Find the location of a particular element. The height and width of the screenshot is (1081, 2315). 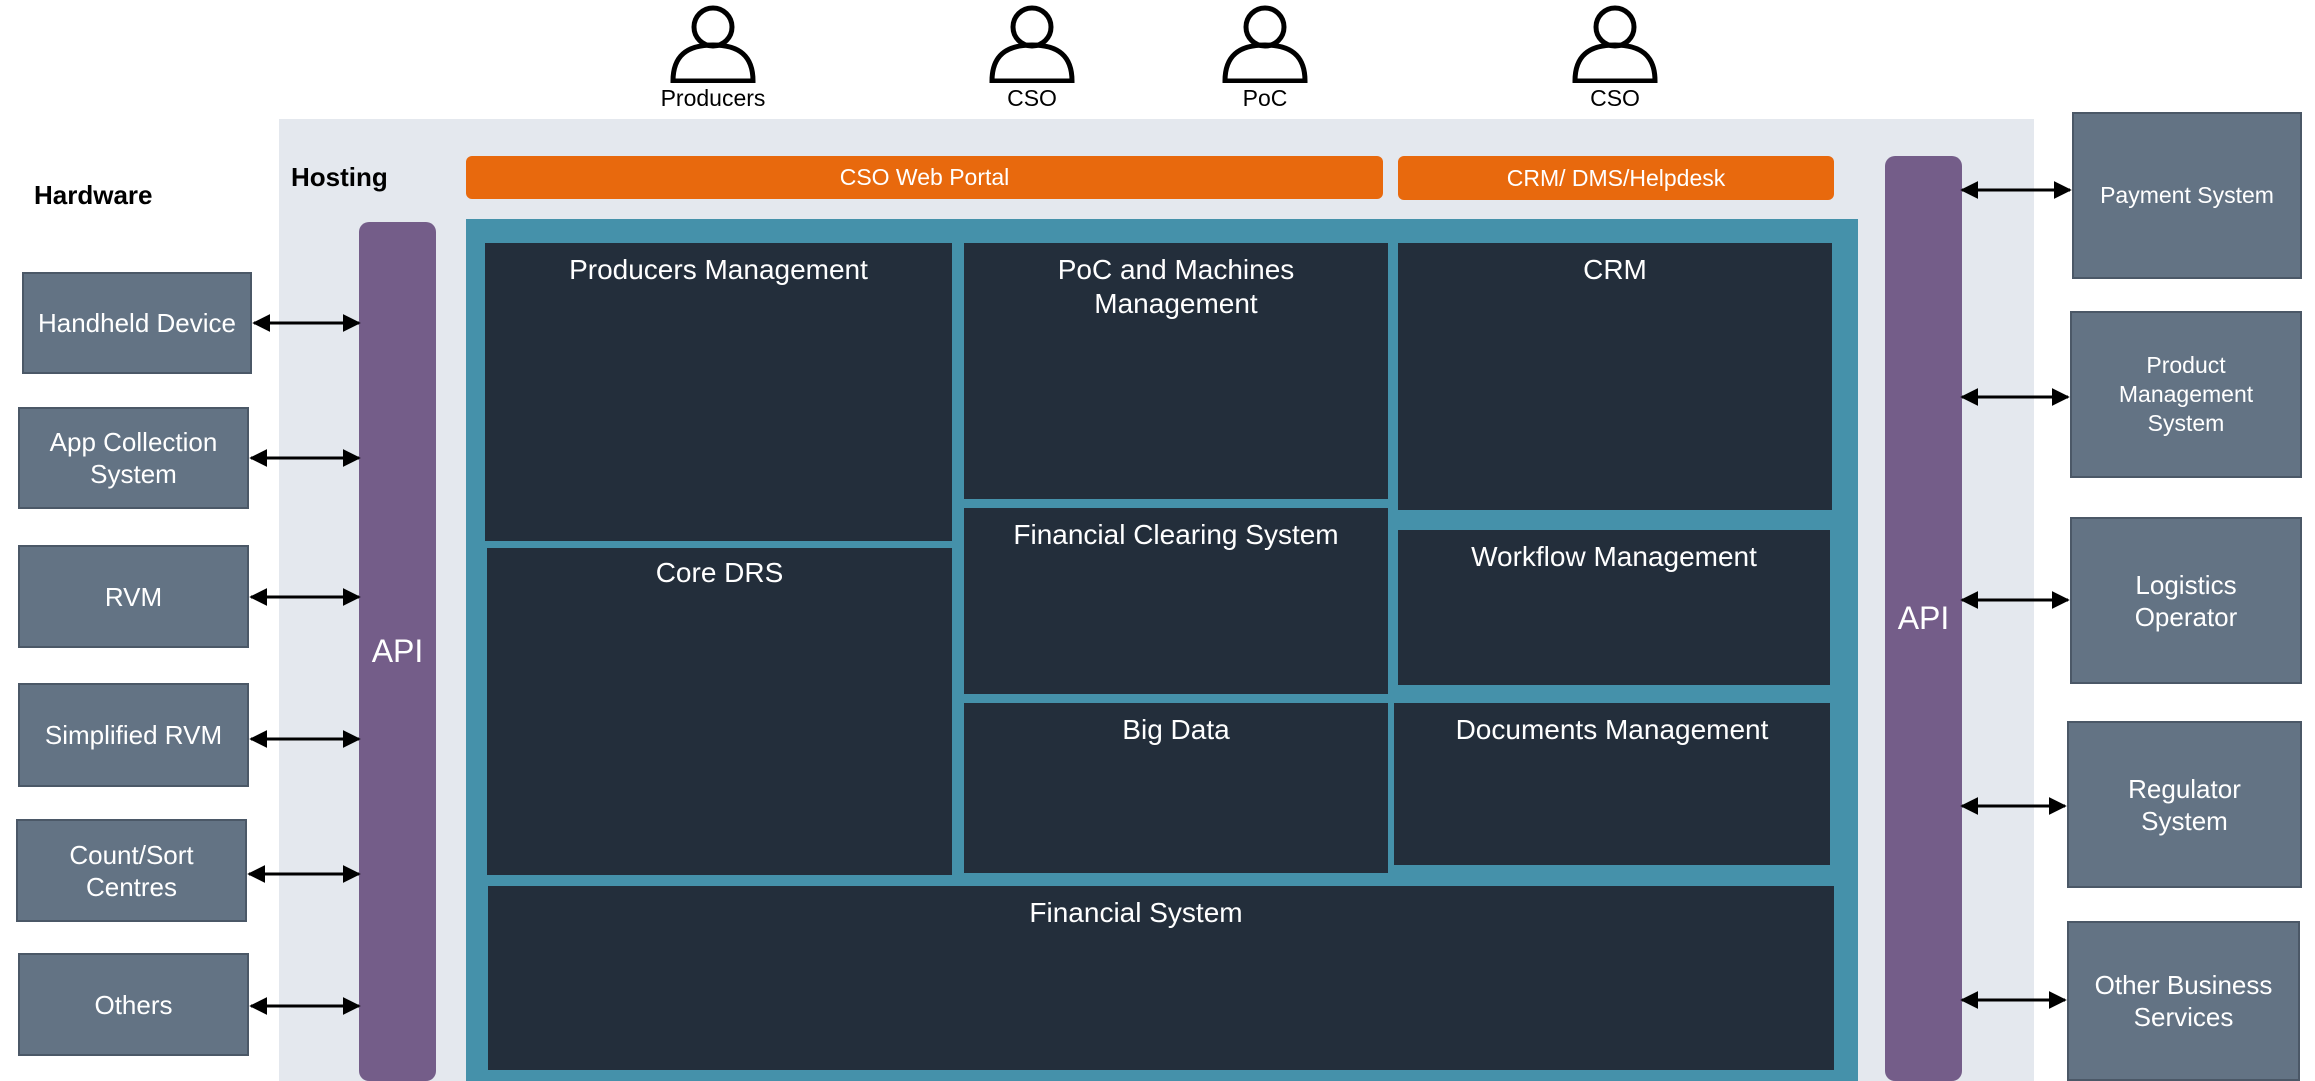

module-documents-management: Documents Management is located at coordinates (1612, 784).